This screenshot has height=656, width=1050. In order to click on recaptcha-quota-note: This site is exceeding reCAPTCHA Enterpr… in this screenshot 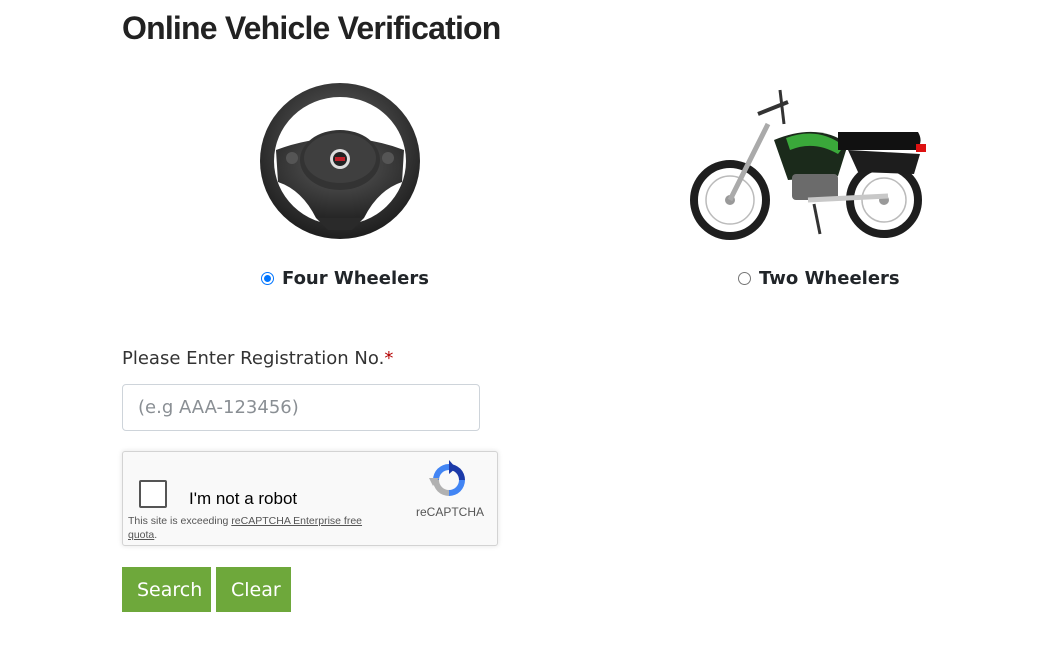, I will do `click(248, 528)`.